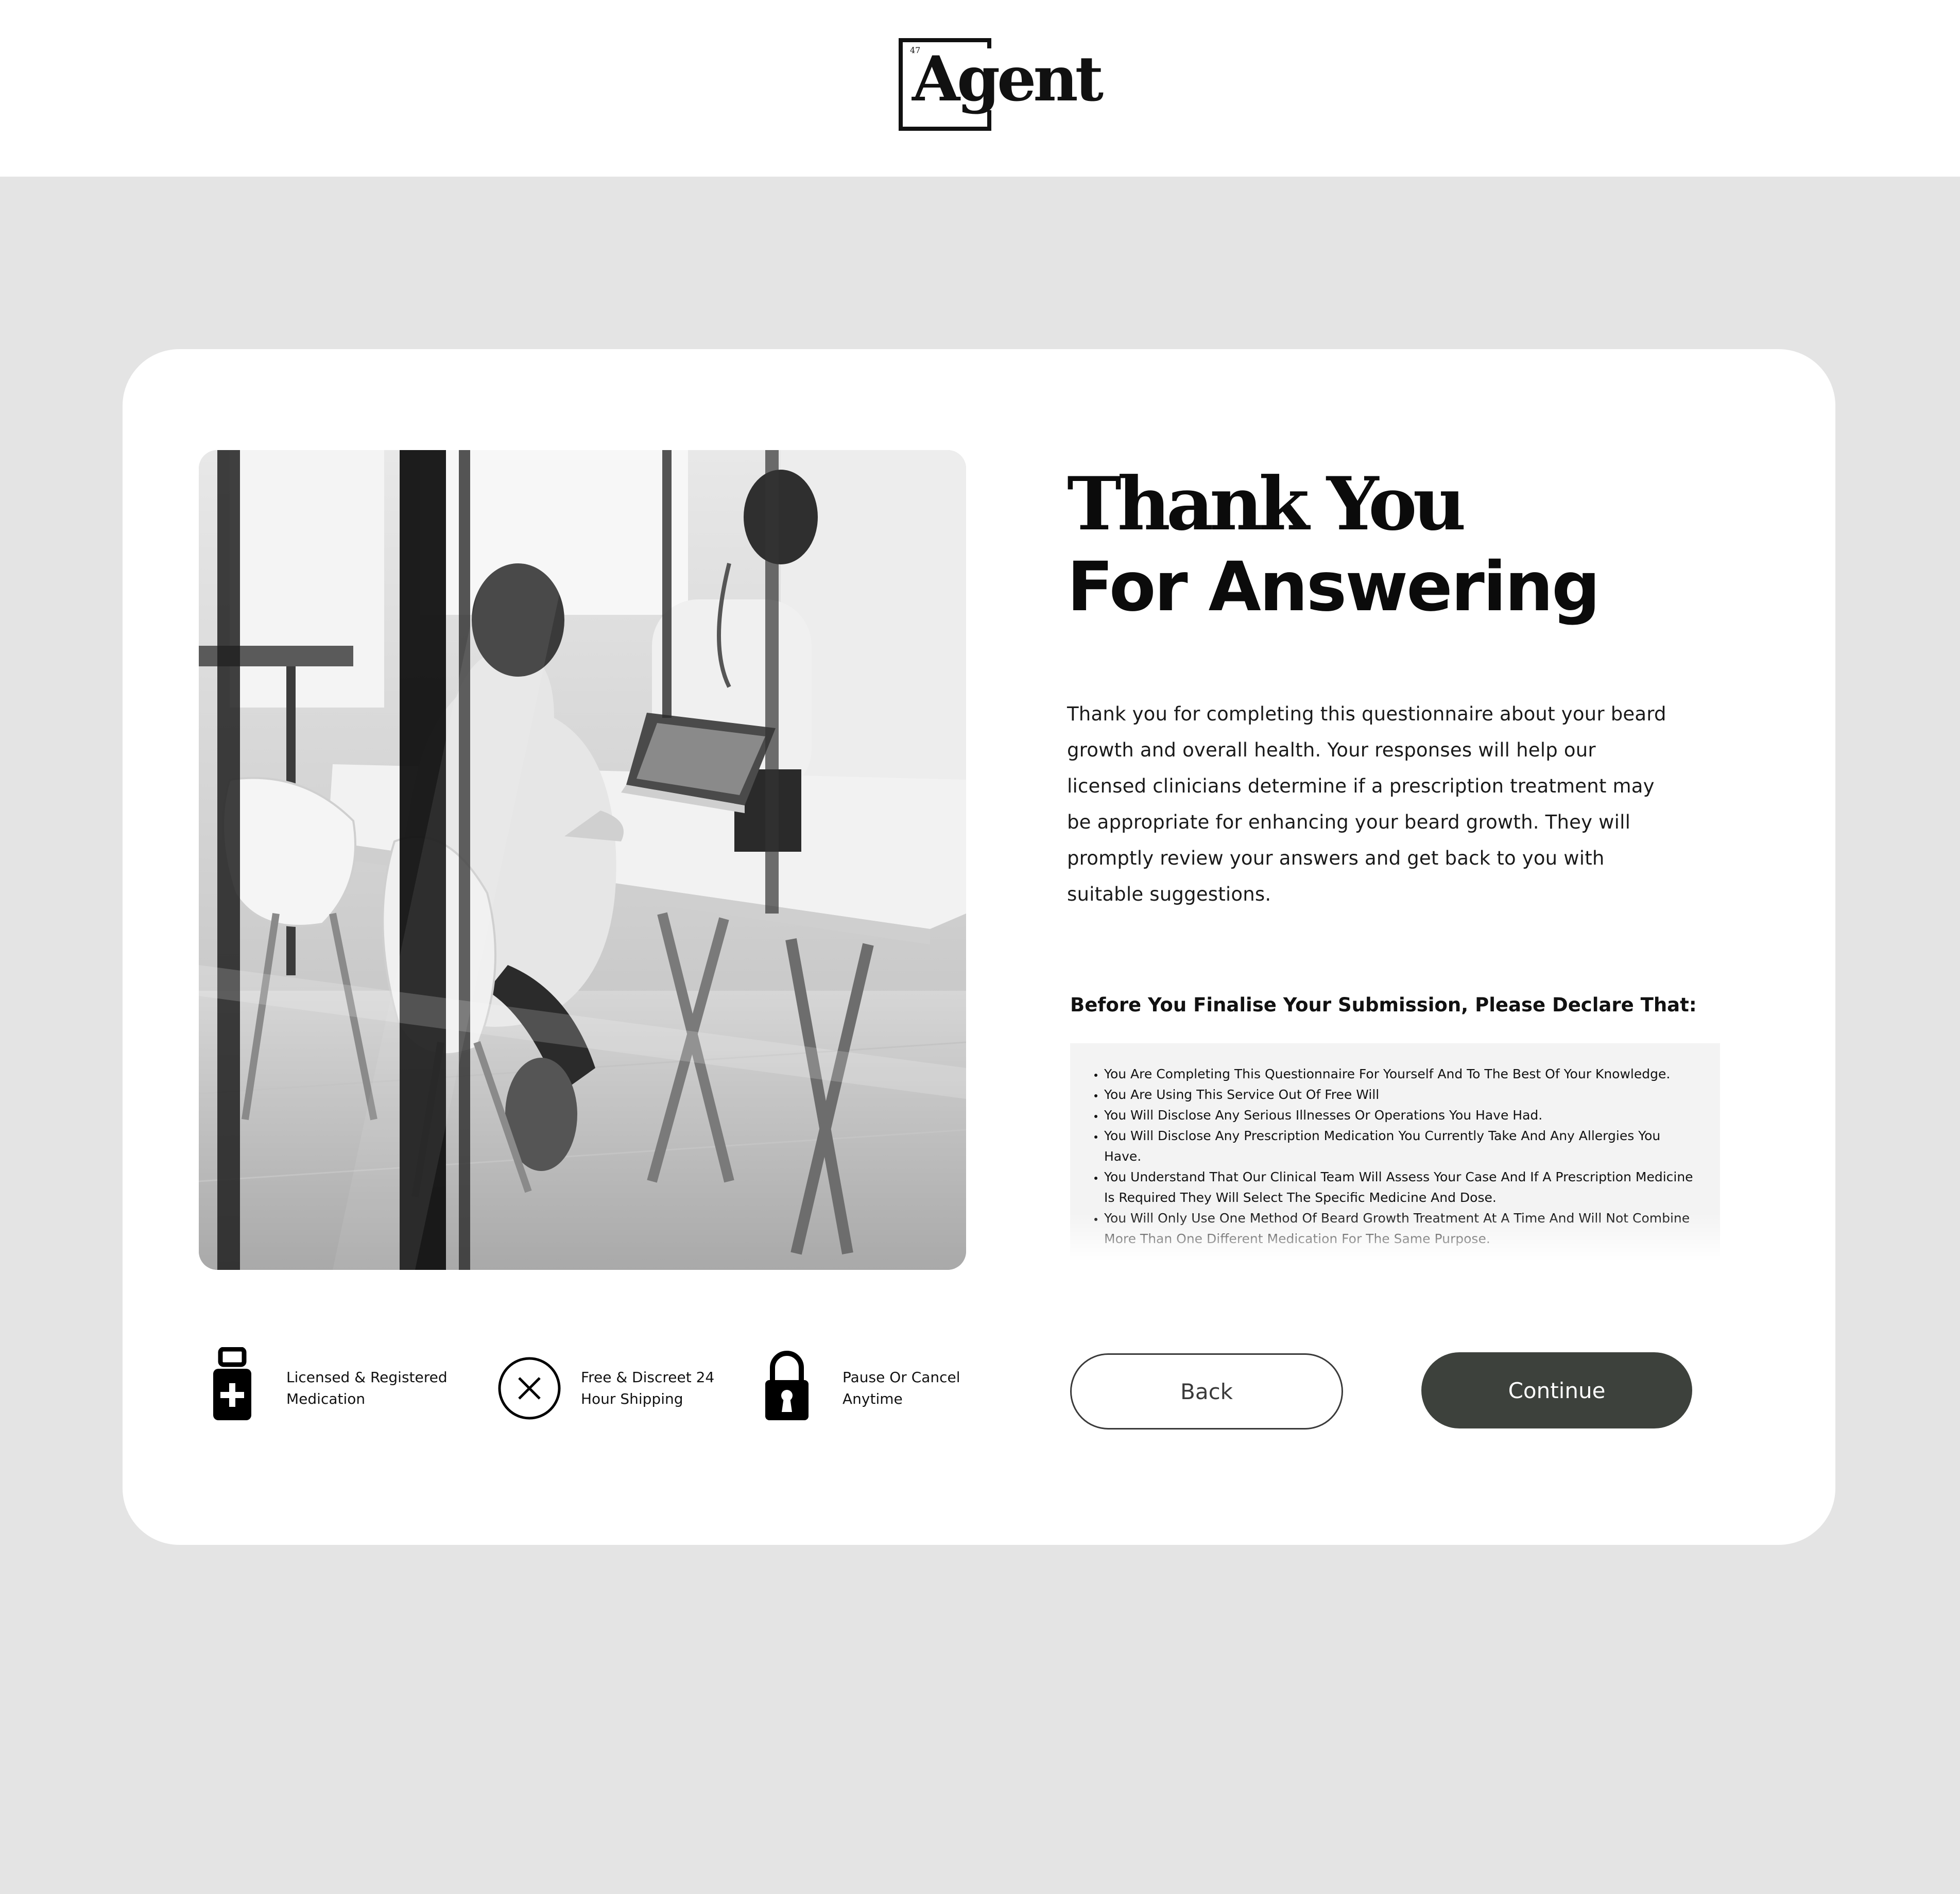  What do you see at coordinates (1008, 79) in the screenshot?
I see `logo-wordmark: Agent` at bounding box center [1008, 79].